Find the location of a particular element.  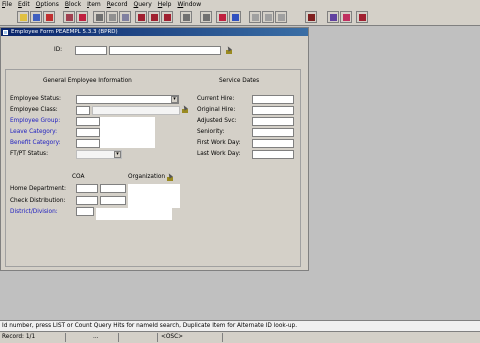

calendar-button is located at coordinates (346, 17).